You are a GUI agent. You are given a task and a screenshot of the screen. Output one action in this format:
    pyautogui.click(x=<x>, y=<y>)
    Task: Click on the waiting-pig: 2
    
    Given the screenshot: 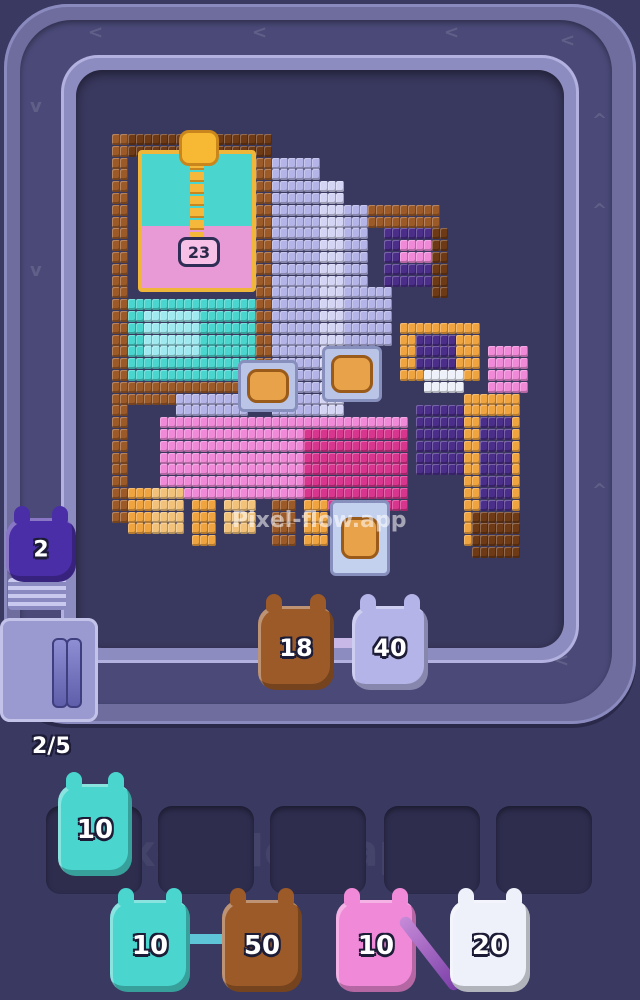 What is the action you would take?
    pyautogui.click(x=41, y=544)
    